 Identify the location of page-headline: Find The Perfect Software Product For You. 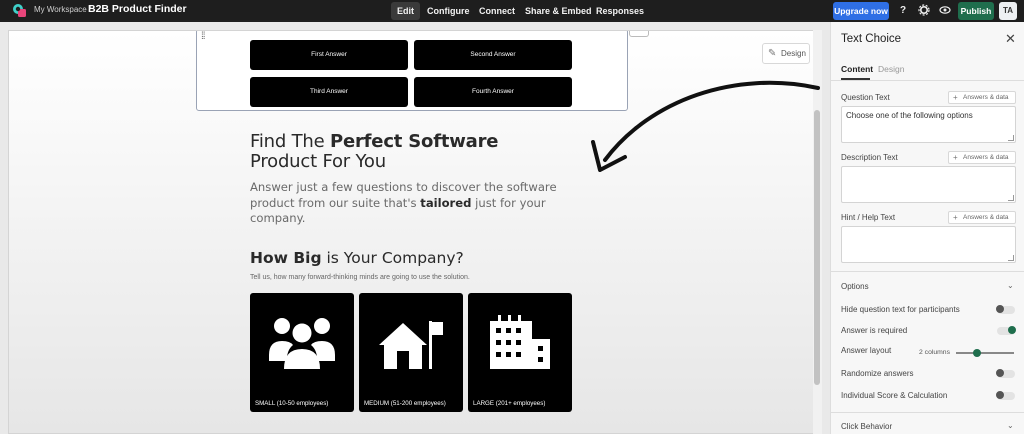
(374, 151).